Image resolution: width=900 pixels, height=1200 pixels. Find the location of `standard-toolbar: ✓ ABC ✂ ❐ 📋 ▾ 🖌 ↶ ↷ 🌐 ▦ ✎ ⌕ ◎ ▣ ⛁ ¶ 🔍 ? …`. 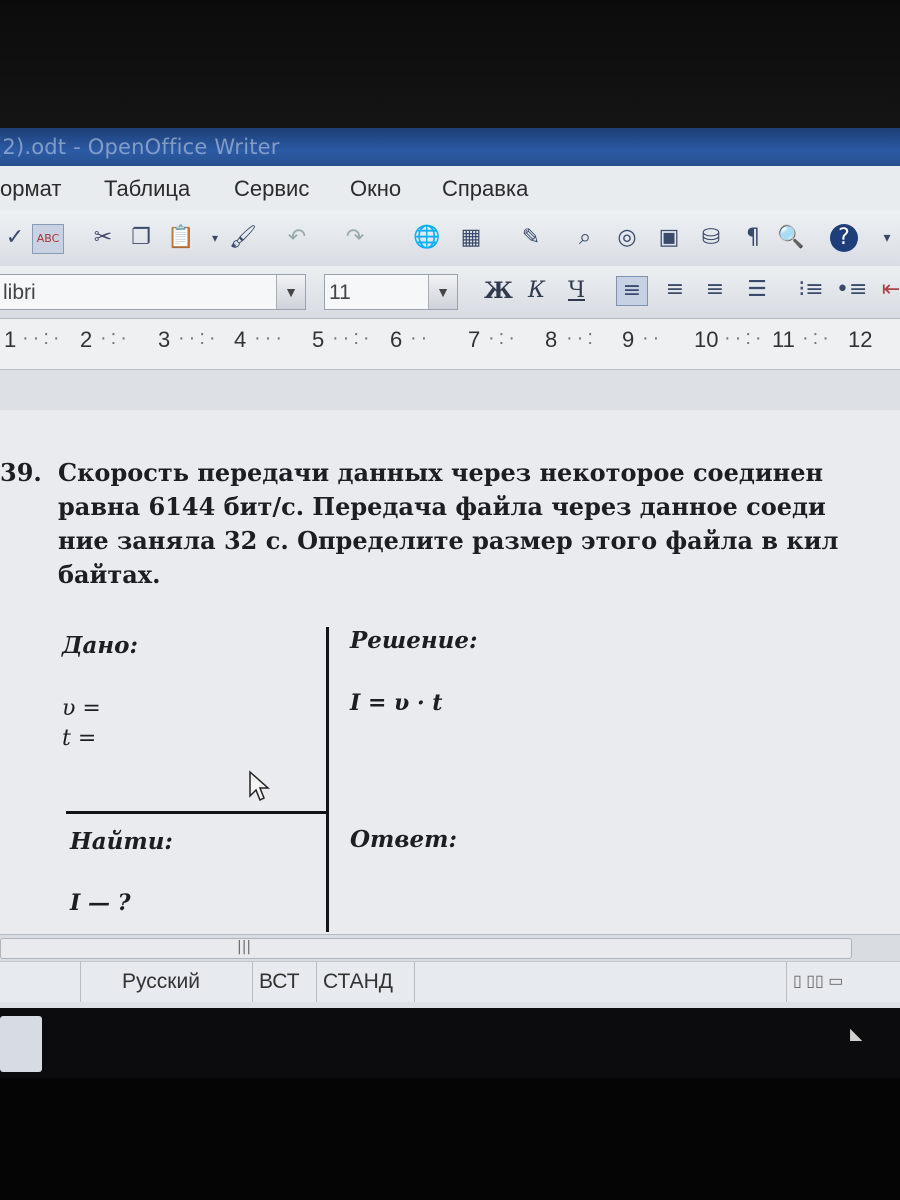

standard-toolbar: ✓ ABC ✂ ❐ 📋 ▾ 🖌 ↶ ↷ 🌐 ▦ ✎ ⌕ ◎ ▣ ⛁ ¶ 🔍 ? … is located at coordinates (450, 238).